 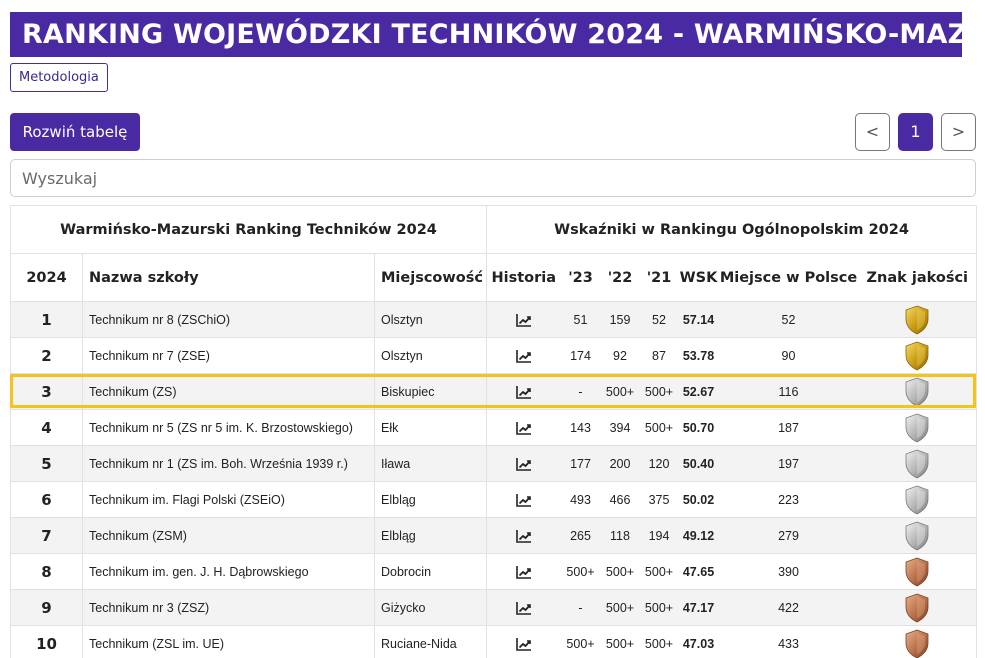 What do you see at coordinates (698, 607) in the screenshot?
I see `wsk-cell: 47.17` at bounding box center [698, 607].